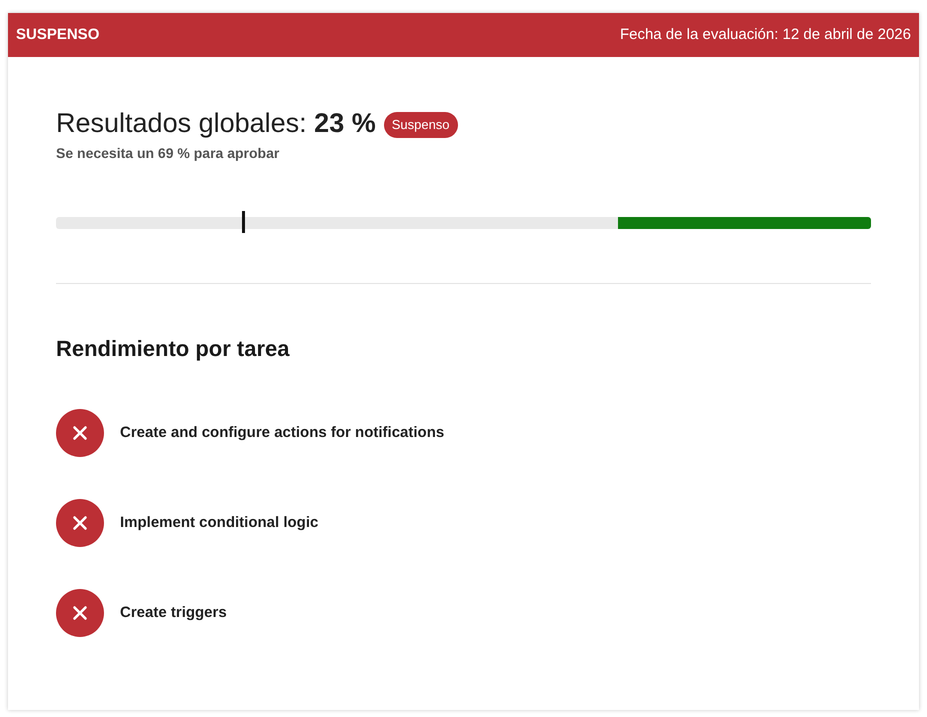 The image size is (927, 717). I want to click on results-title: Resultados globales: 23 %, so click(216, 123).